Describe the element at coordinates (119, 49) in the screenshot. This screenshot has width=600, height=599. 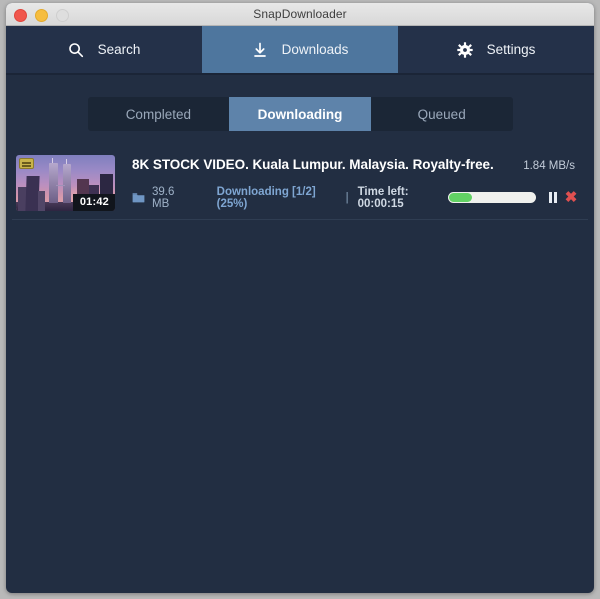
I see `nav-item-label: Search` at that location.